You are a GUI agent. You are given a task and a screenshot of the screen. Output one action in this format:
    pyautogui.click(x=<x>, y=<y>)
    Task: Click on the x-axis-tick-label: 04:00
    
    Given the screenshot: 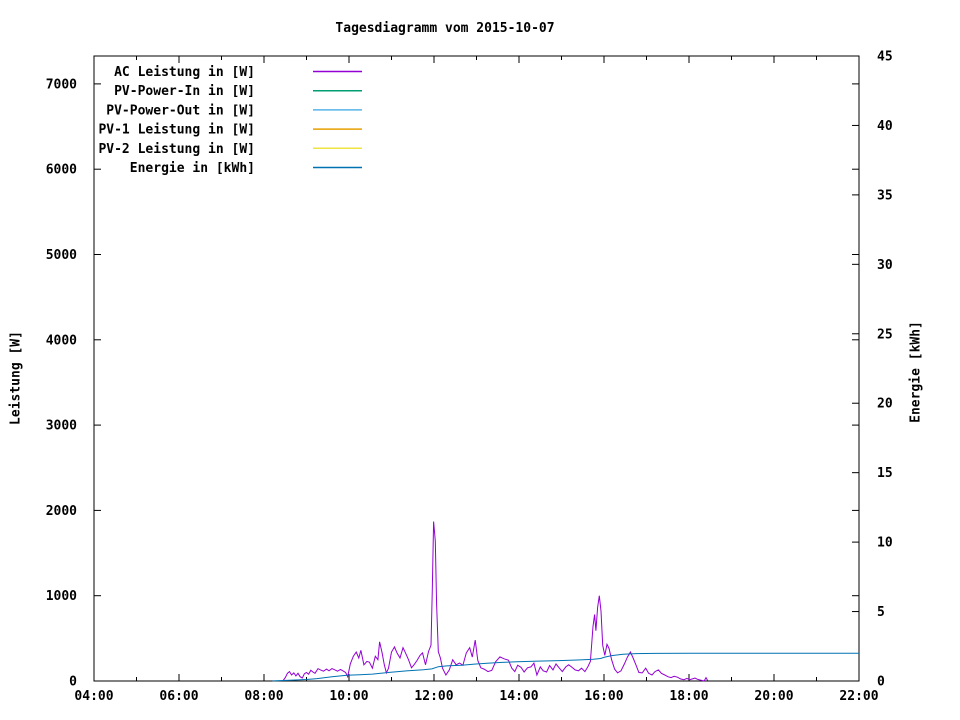 What is the action you would take?
    pyautogui.click(x=93, y=696)
    